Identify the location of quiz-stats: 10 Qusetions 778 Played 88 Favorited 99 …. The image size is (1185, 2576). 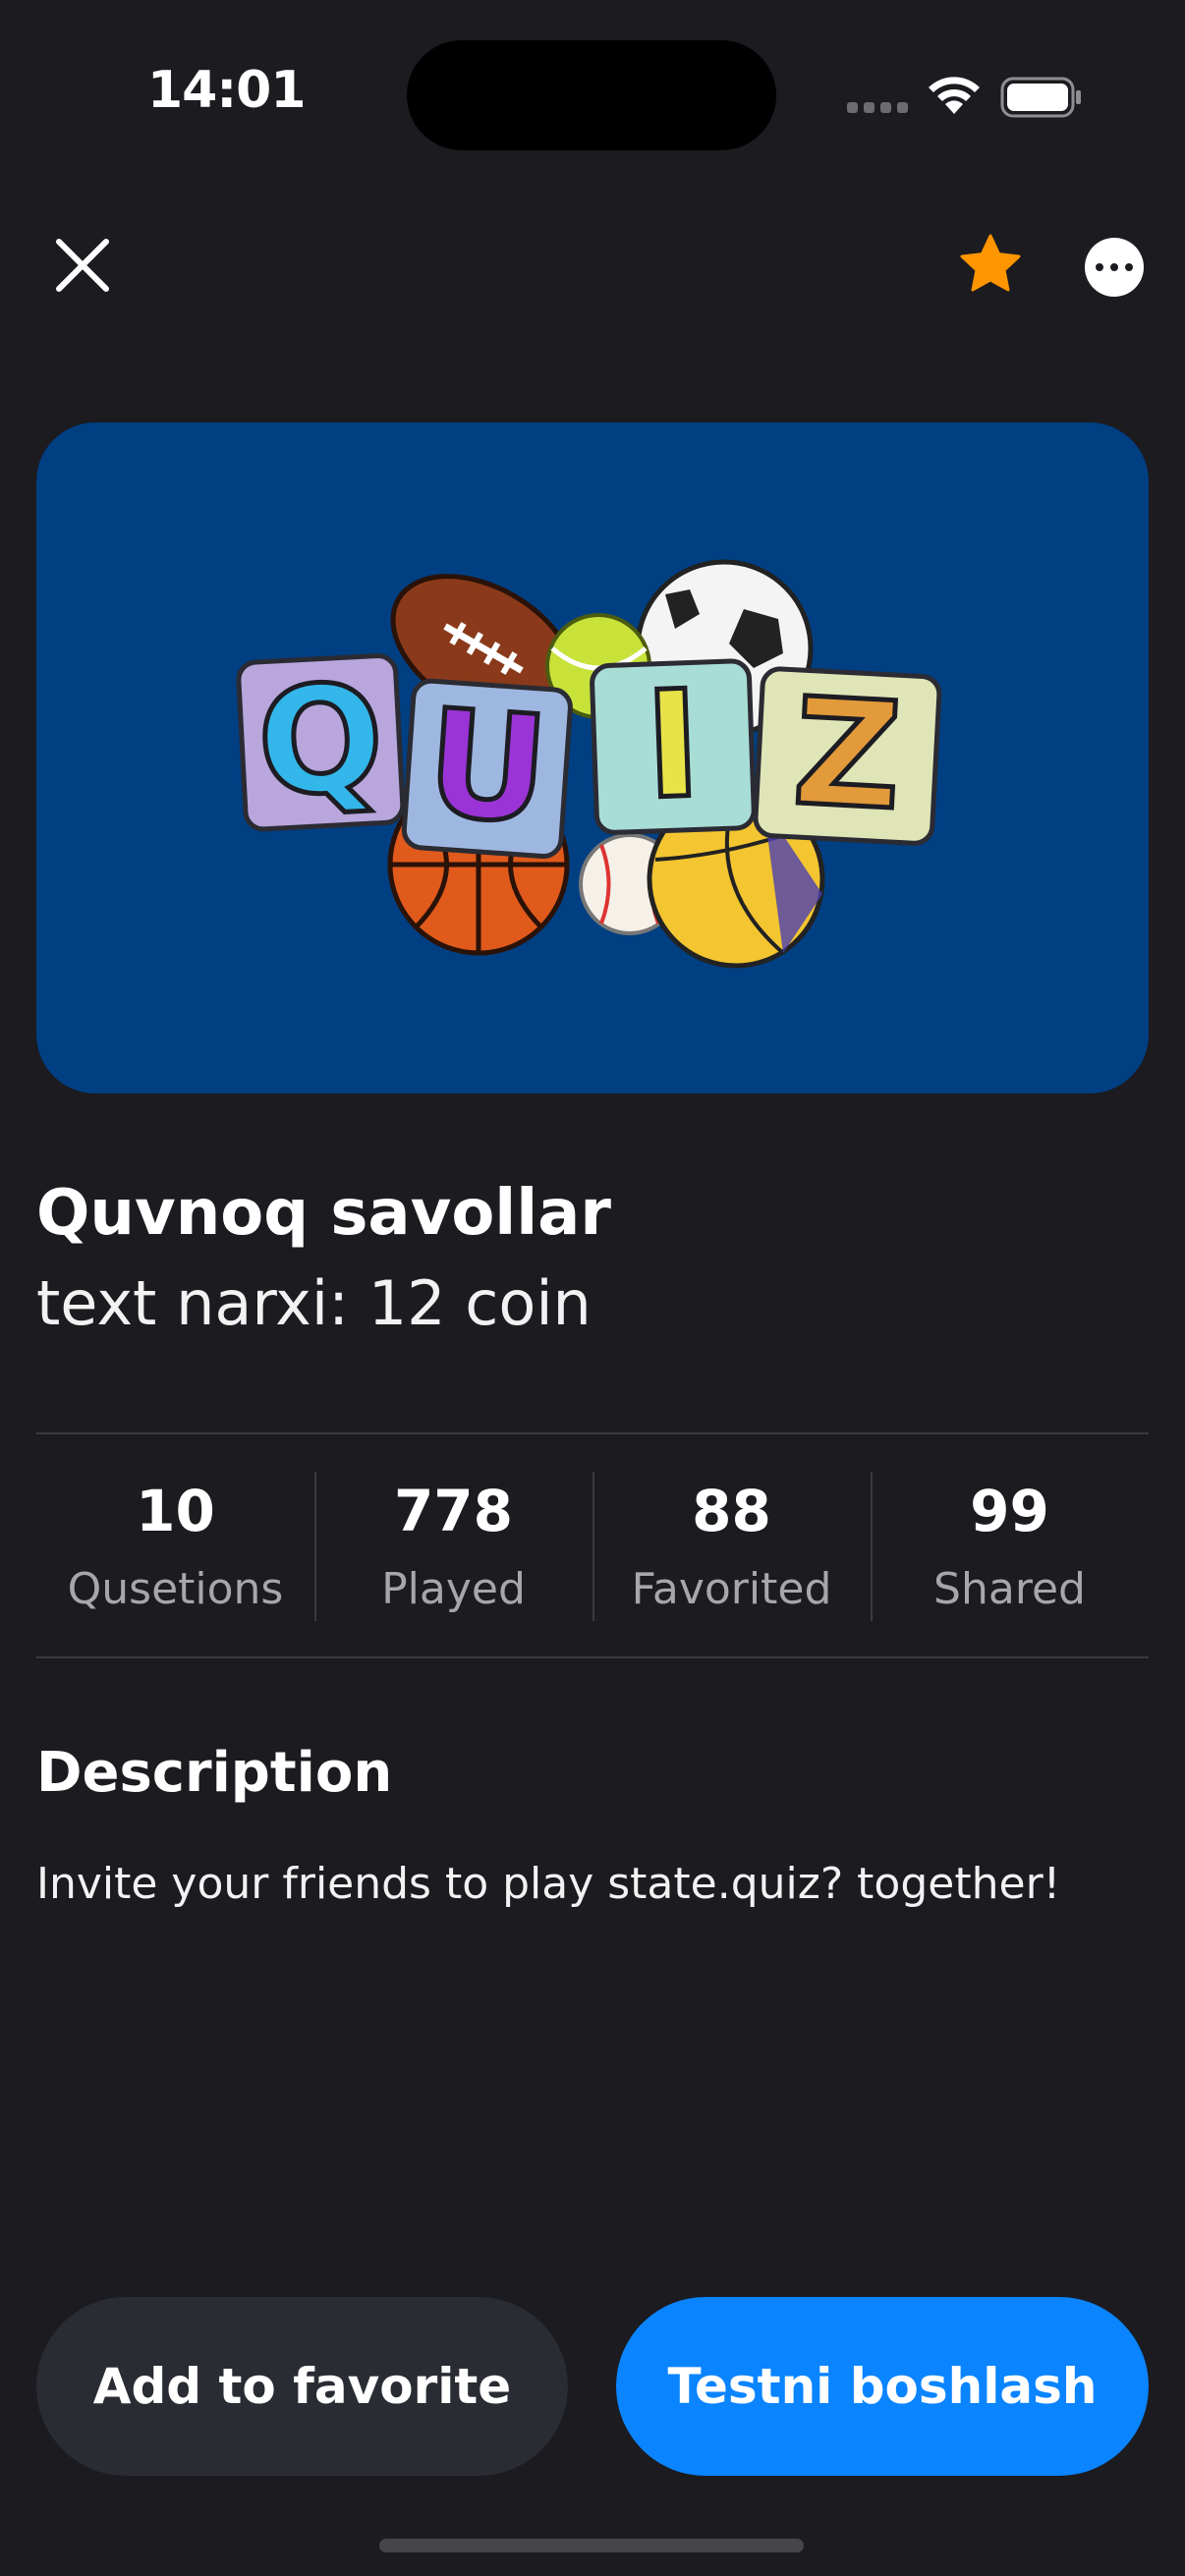
(592, 1545).